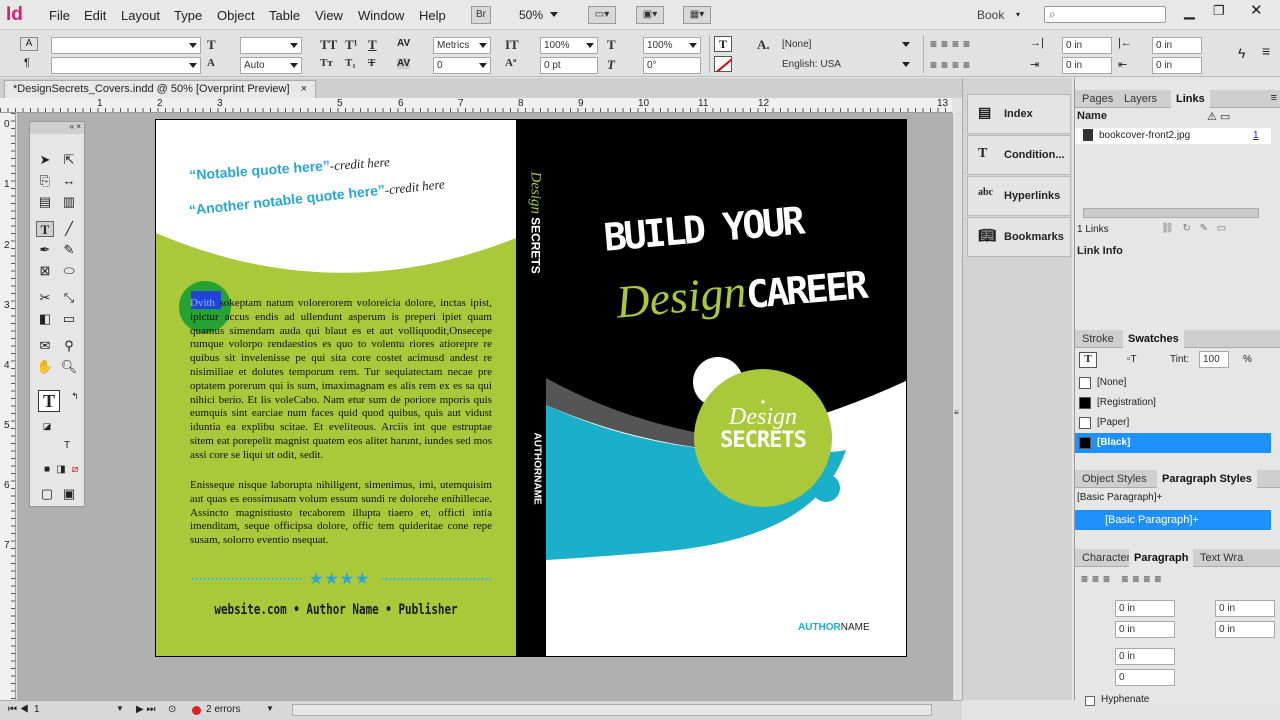  Describe the element at coordinates (1245, 608) in the screenshot. I see `para-right-indent: 0 in` at that location.